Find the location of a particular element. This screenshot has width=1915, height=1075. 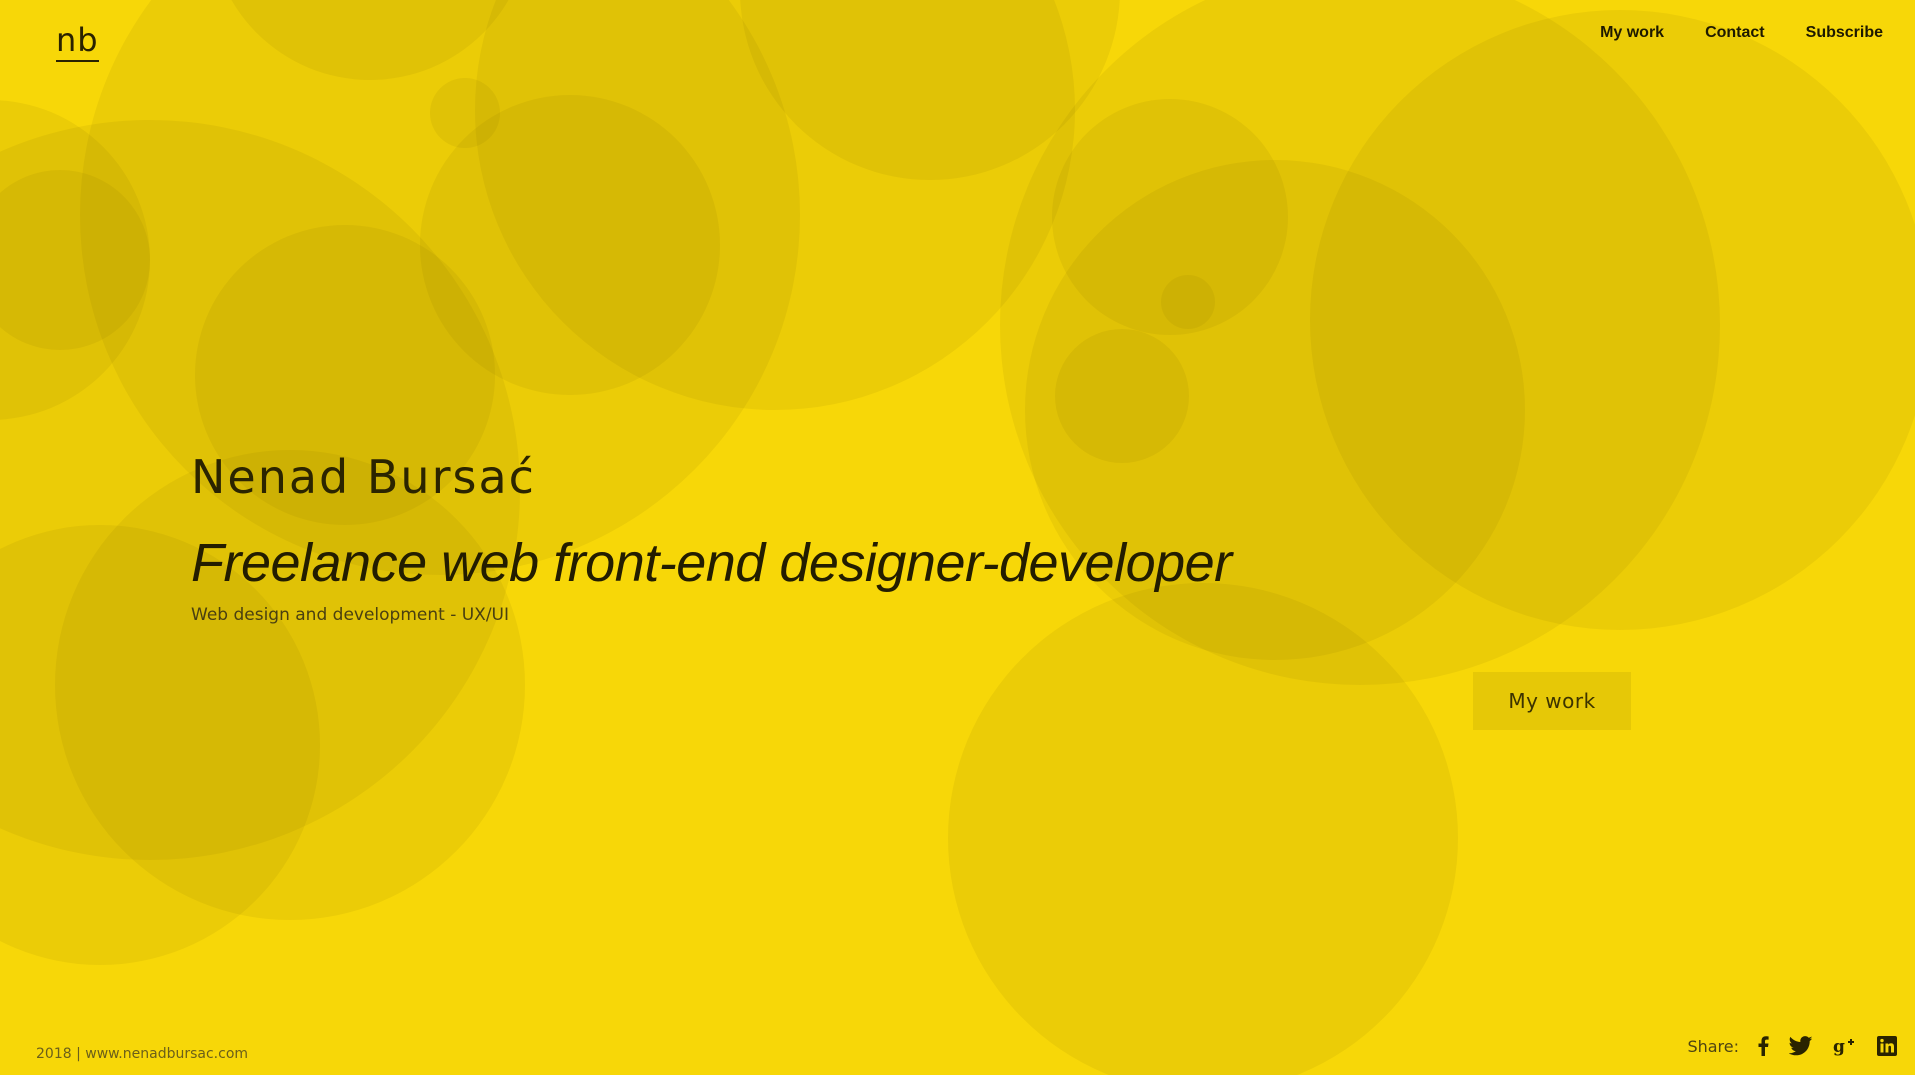

google-plus-icon: g is located at coordinates (1845, 1046).